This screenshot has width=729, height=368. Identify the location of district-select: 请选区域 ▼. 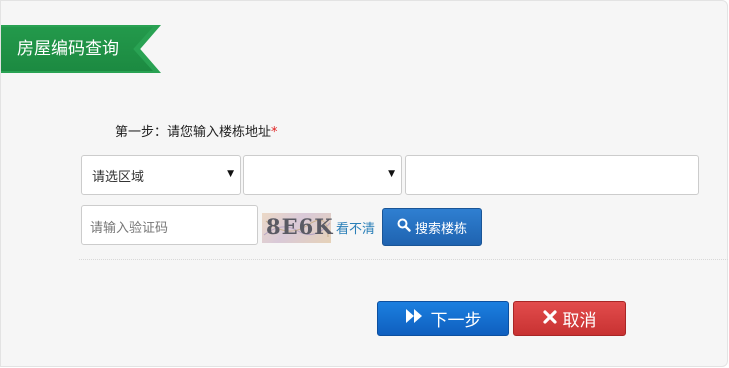
(161, 175).